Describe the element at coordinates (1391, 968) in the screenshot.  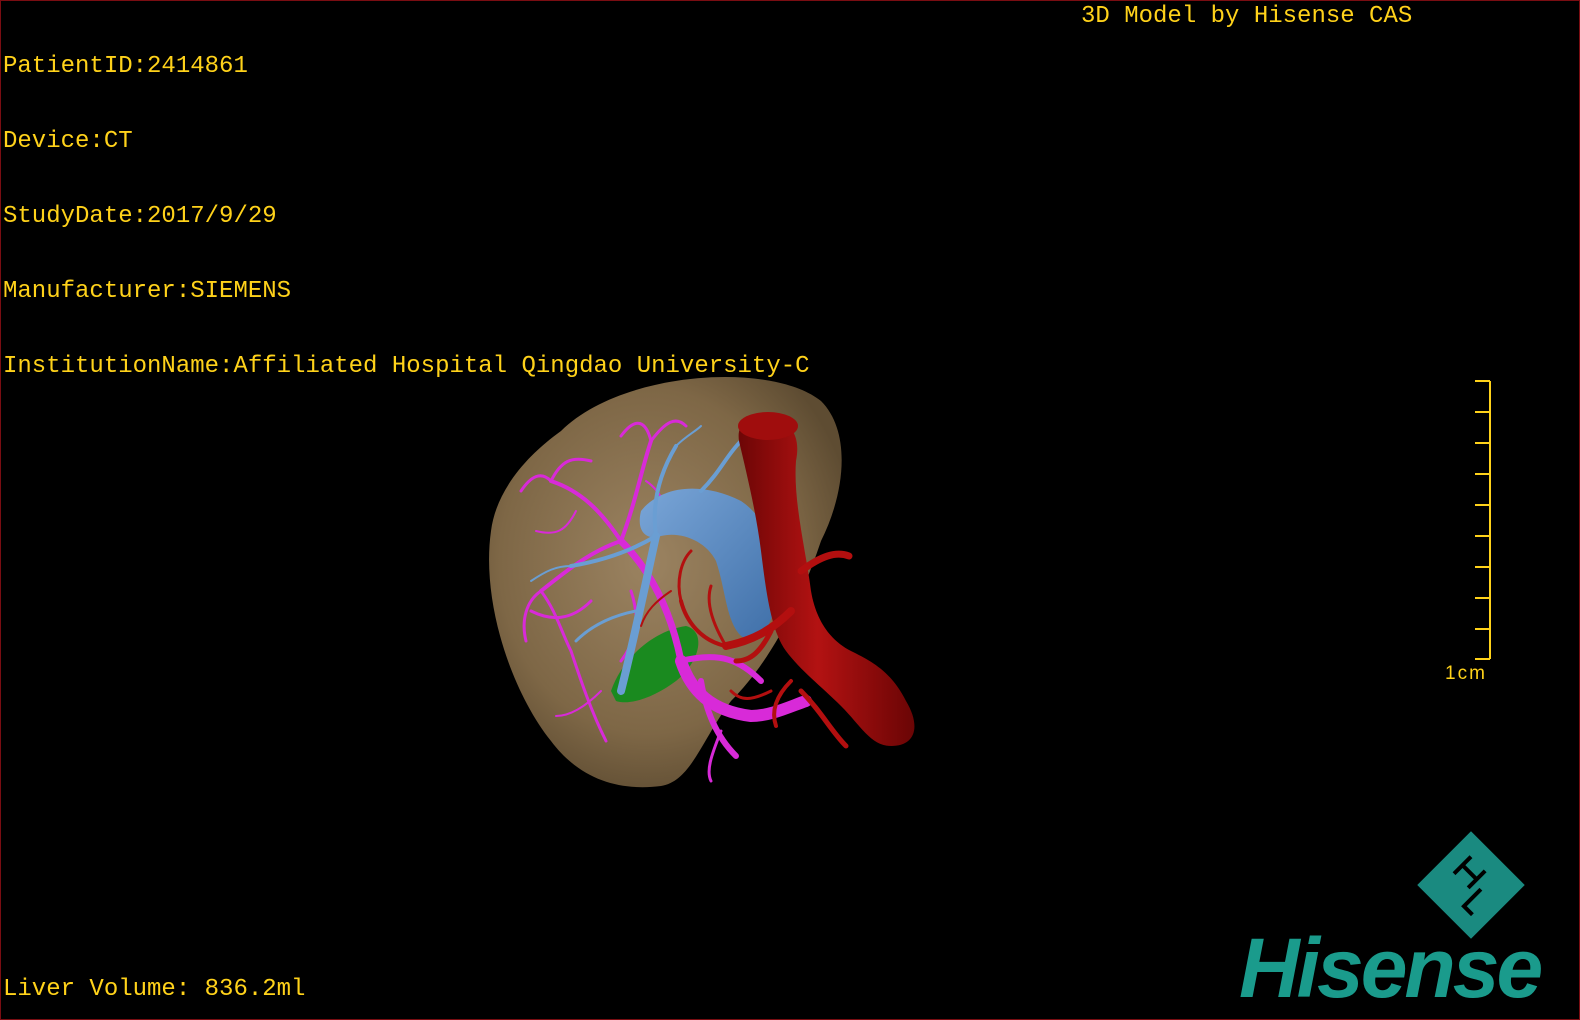
I see `hisense-brand-text: Hisense` at that location.